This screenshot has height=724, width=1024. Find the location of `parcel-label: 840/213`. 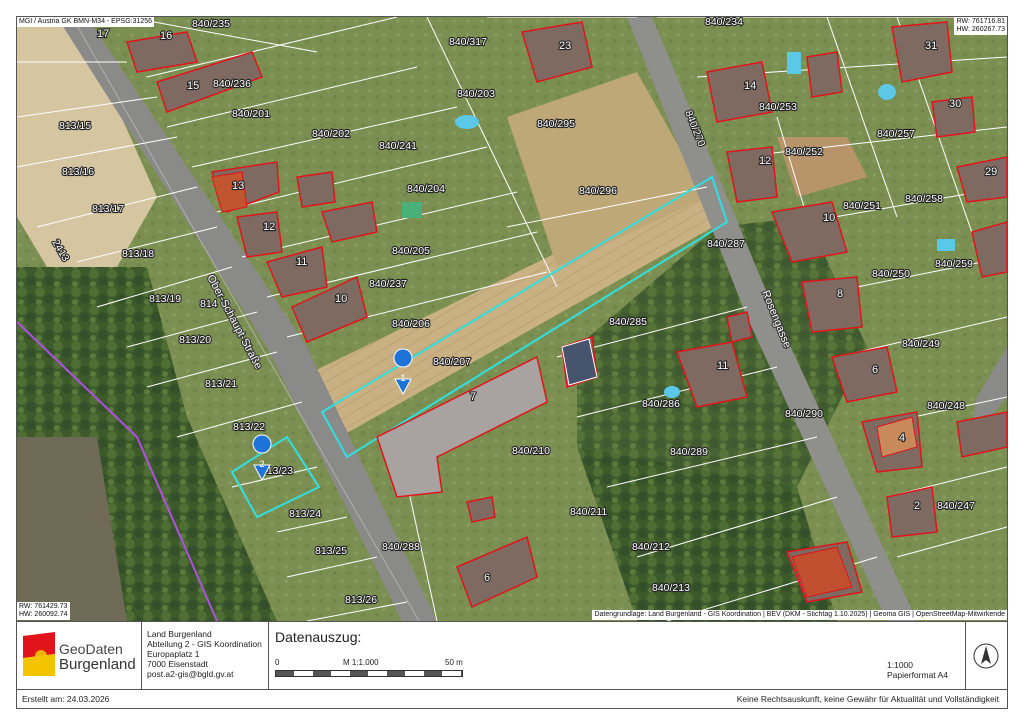

parcel-label: 840/213 is located at coordinates (671, 588).